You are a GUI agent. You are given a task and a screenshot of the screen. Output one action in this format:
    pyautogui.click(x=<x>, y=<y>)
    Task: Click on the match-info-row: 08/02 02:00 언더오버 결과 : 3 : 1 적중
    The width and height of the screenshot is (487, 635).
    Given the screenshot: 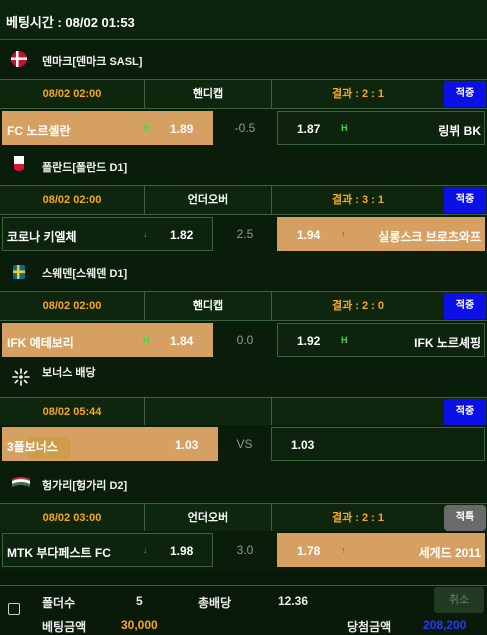 What is the action you would take?
    pyautogui.click(x=243, y=200)
    